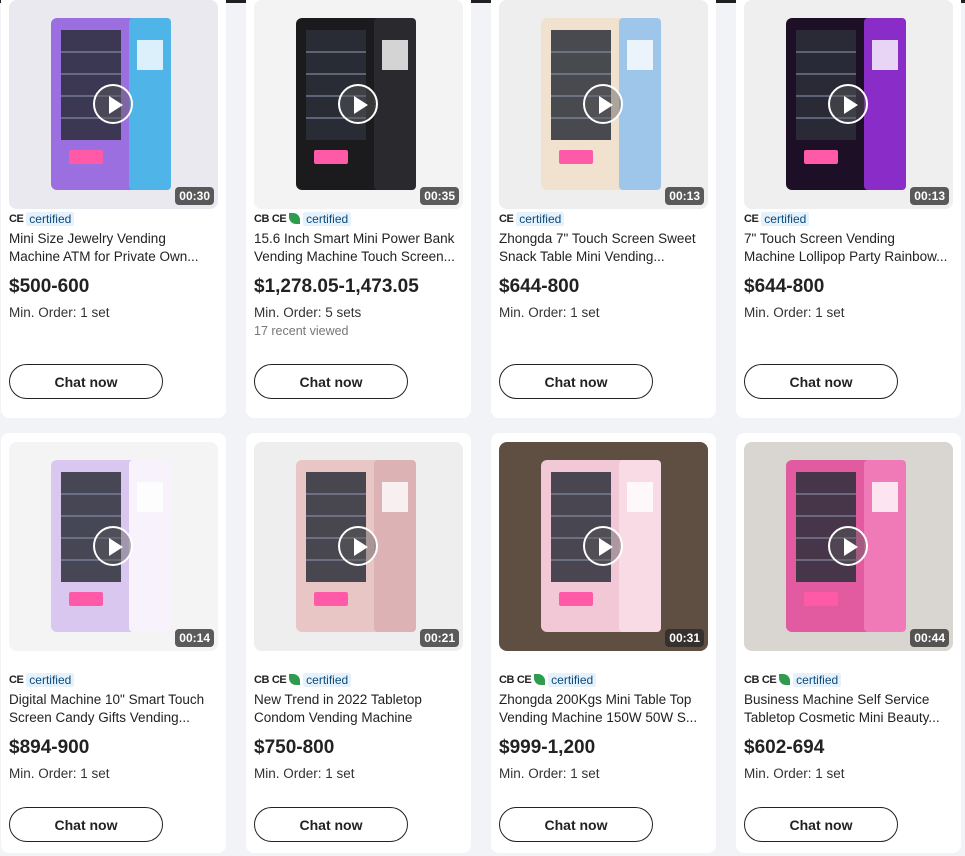 The image size is (965, 856). I want to click on video-duration: 00:14, so click(194, 638).